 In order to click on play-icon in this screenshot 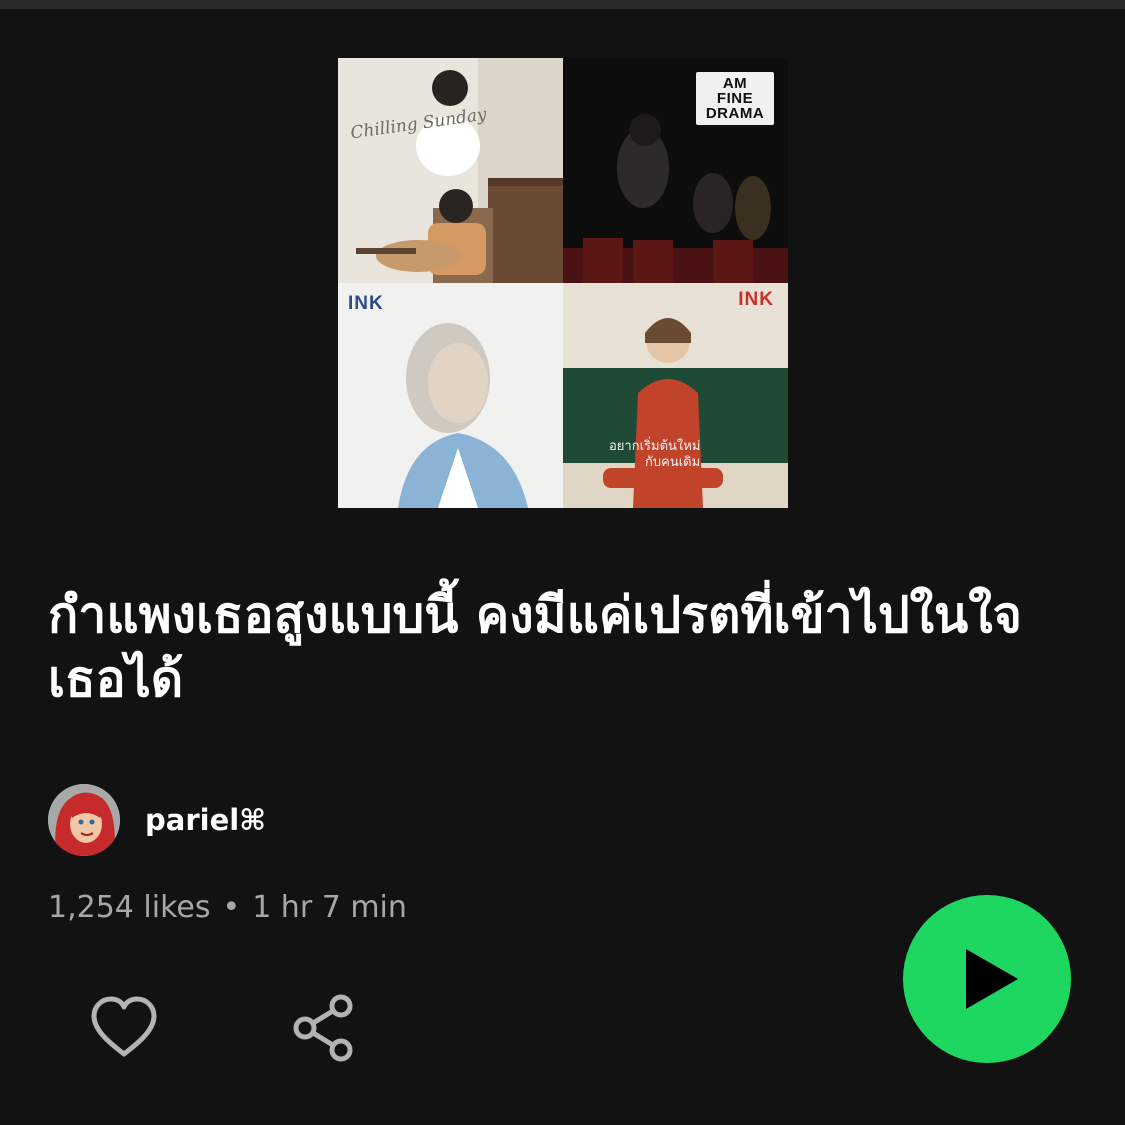, I will do `click(992, 979)`.